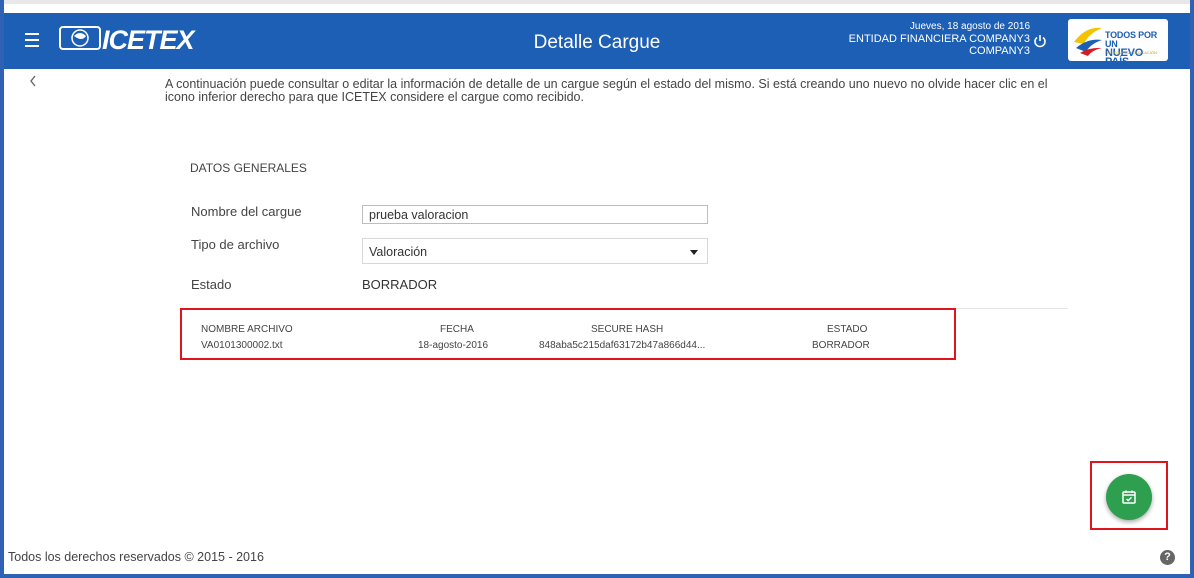 The image size is (1194, 578). Describe the element at coordinates (627, 329) in the screenshot. I see `header-secure-hash: SECURE HASH` at that location.